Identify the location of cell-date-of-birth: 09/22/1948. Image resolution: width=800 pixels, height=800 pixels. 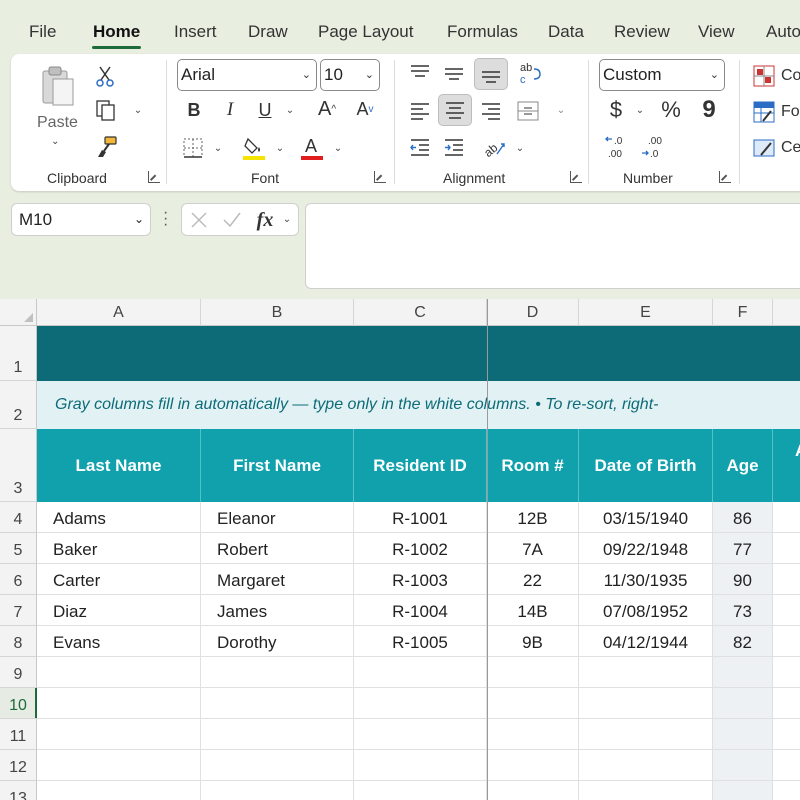
(646, 548).